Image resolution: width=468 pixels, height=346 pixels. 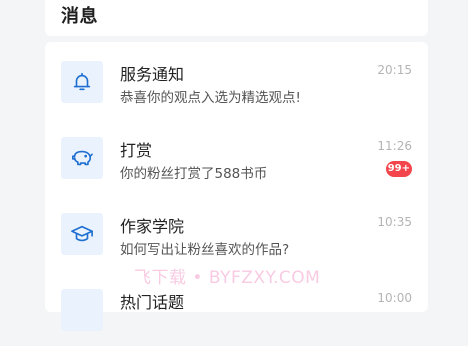 What do you see at coordinates (82, 158) in the screenshot?
I see `piggy-bank-icon` at bounding box center [82, 158].